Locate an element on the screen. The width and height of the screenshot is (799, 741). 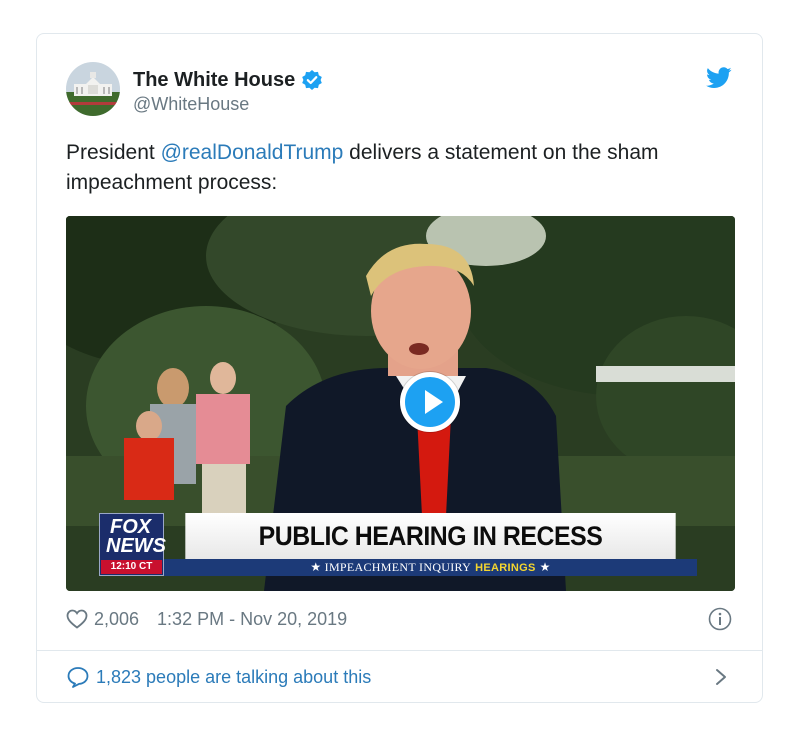
name-row: The White House is located at coordinates (228, 80).